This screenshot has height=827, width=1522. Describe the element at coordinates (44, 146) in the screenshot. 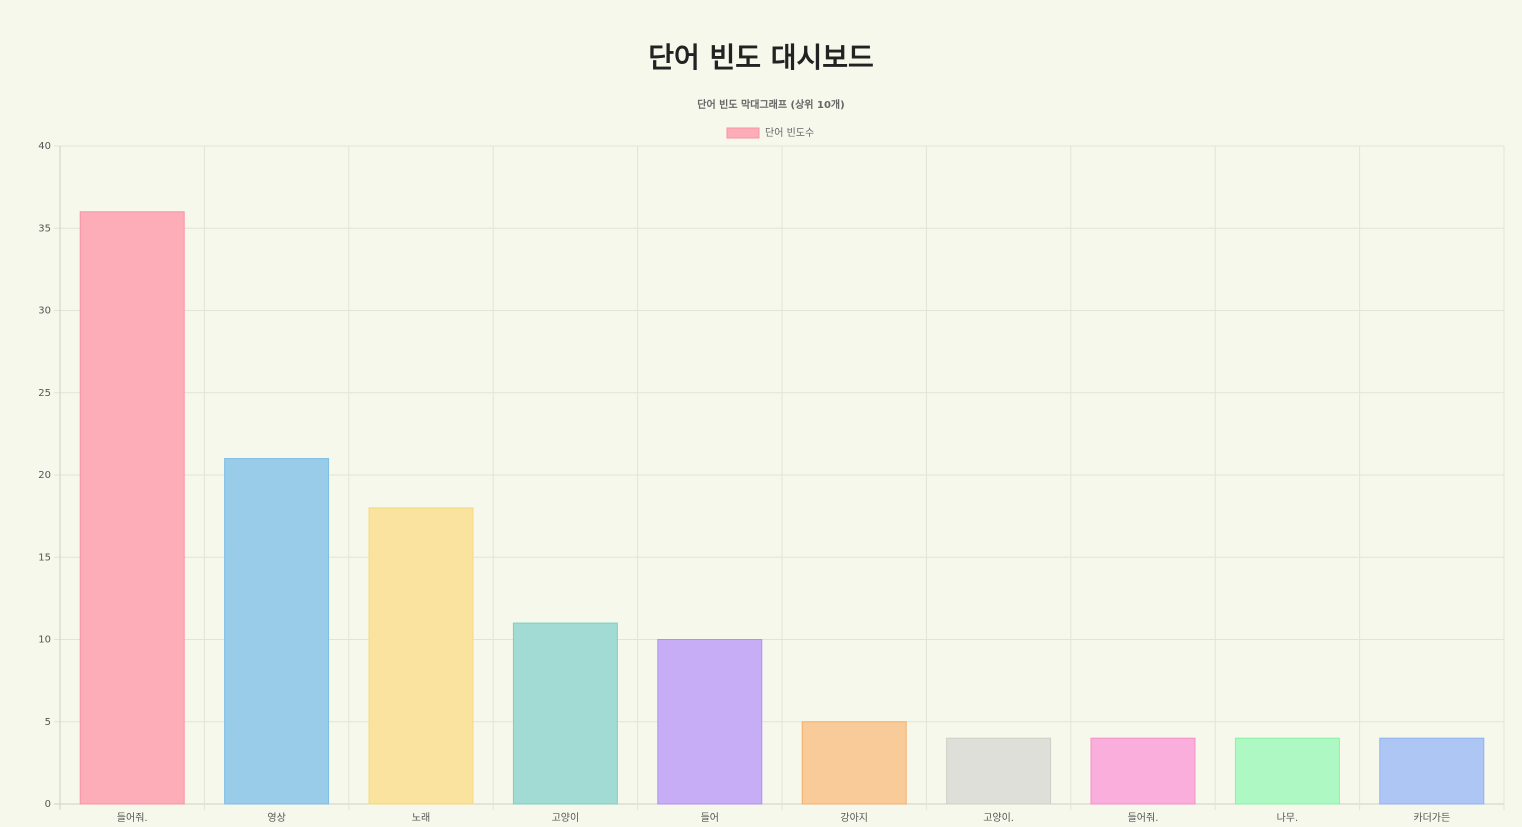

I see `y-tick-label: 40` at that location.